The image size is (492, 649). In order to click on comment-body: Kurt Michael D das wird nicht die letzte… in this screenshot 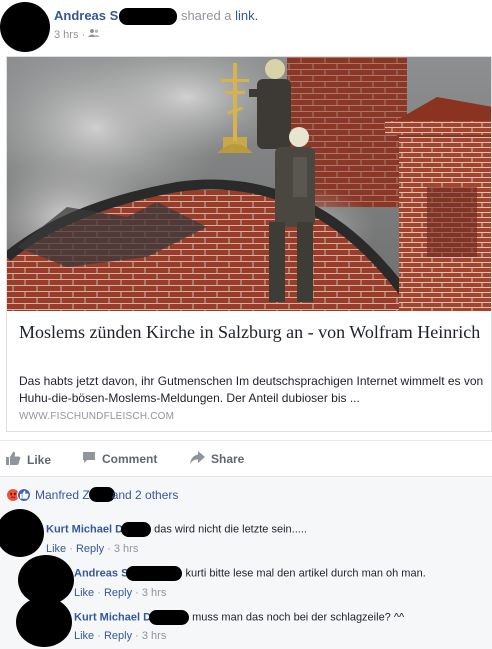, I will do `click(176, 529)`.